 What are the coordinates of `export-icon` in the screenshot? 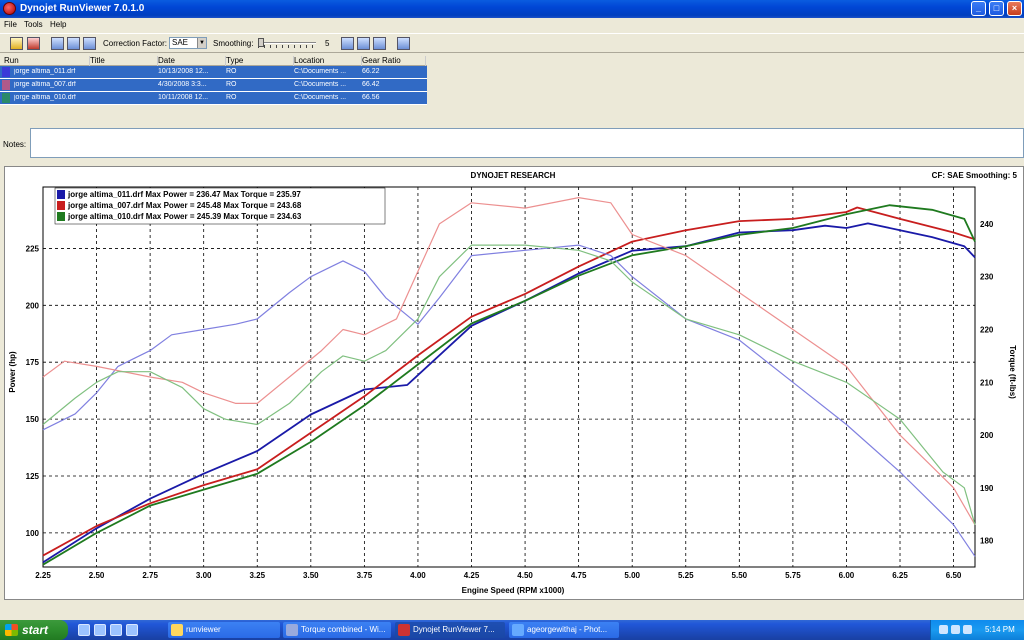 It's located at (379, 43).